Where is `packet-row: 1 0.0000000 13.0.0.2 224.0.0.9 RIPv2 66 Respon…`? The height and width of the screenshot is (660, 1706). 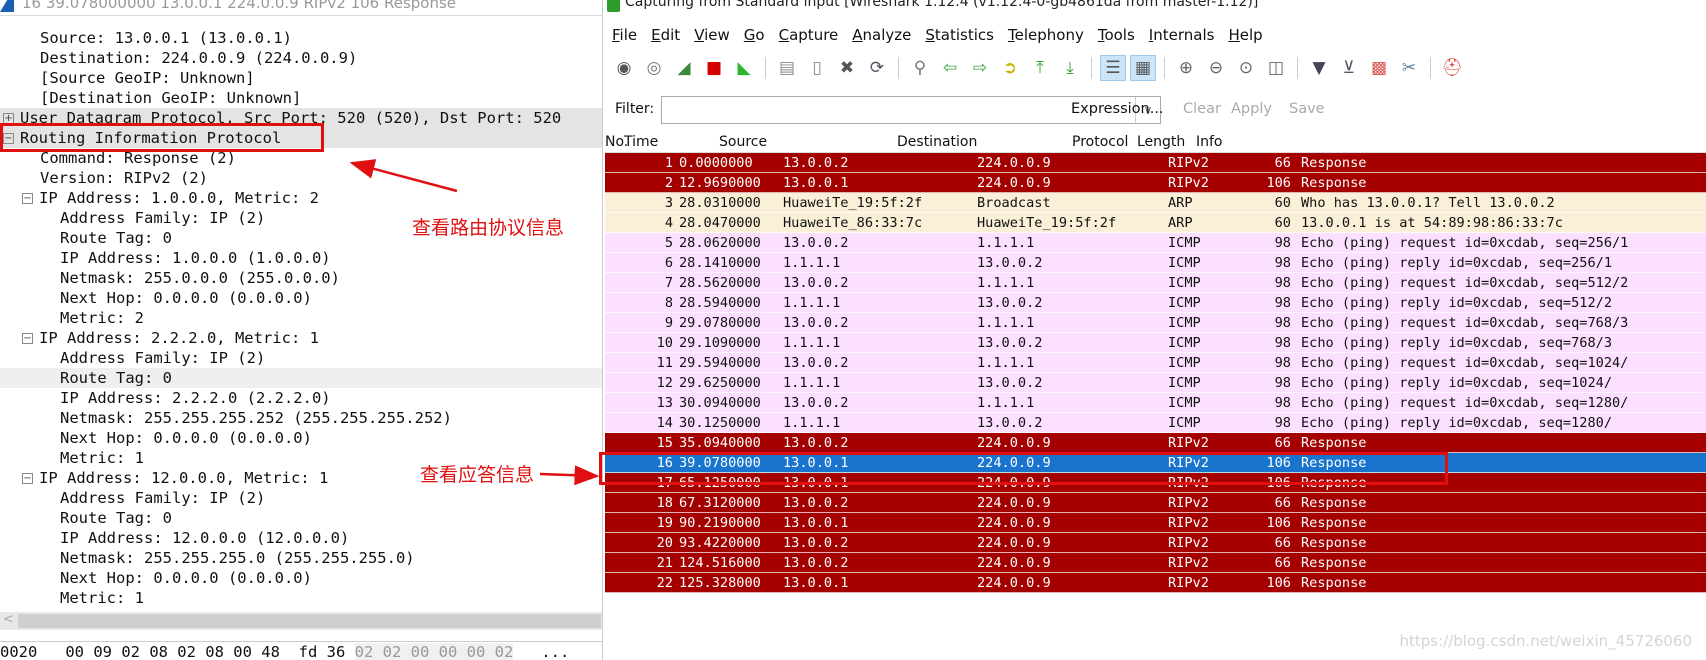 packet-row: 1 0.0000000 13.0.0.2 224.0.0.9 RIPv2 66 Respon… is located at coordinates (1155, 163).